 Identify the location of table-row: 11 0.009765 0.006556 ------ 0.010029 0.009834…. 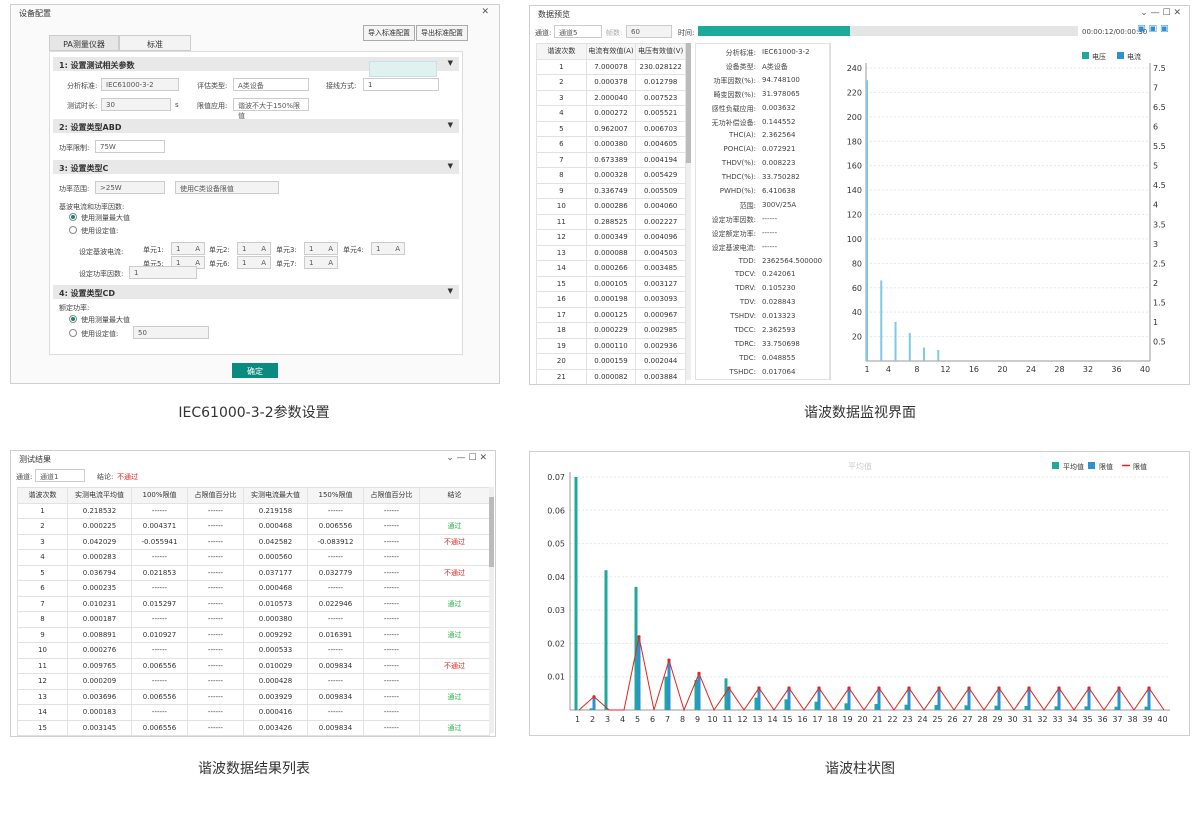
(253, 665).